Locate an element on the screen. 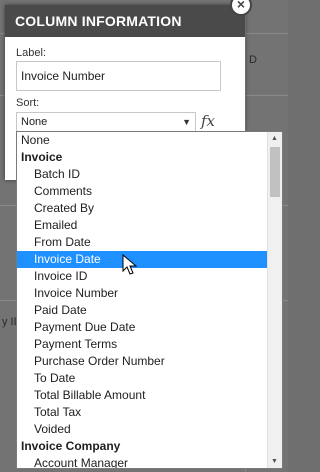 The height and width of the screenshot is (472, 320). dropdown-option: Invoice Number is located at coordinates (142, 293).